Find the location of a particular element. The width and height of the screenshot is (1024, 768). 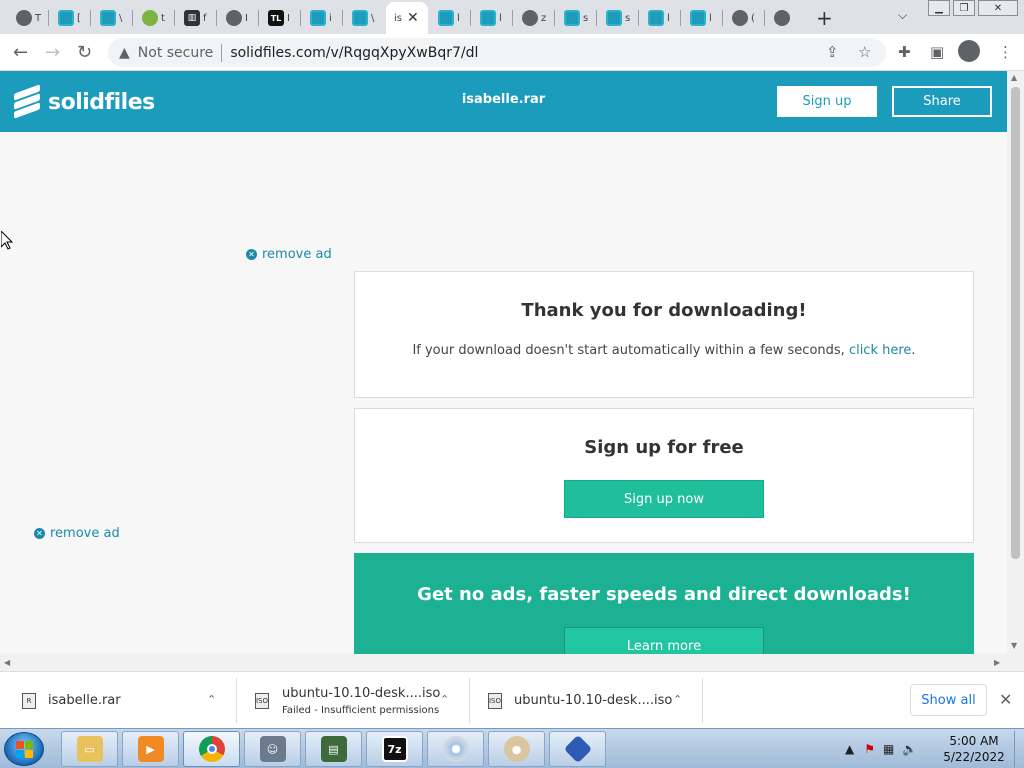

taskbar-file-explorer: ▭ is located at coordinates (89, 749).